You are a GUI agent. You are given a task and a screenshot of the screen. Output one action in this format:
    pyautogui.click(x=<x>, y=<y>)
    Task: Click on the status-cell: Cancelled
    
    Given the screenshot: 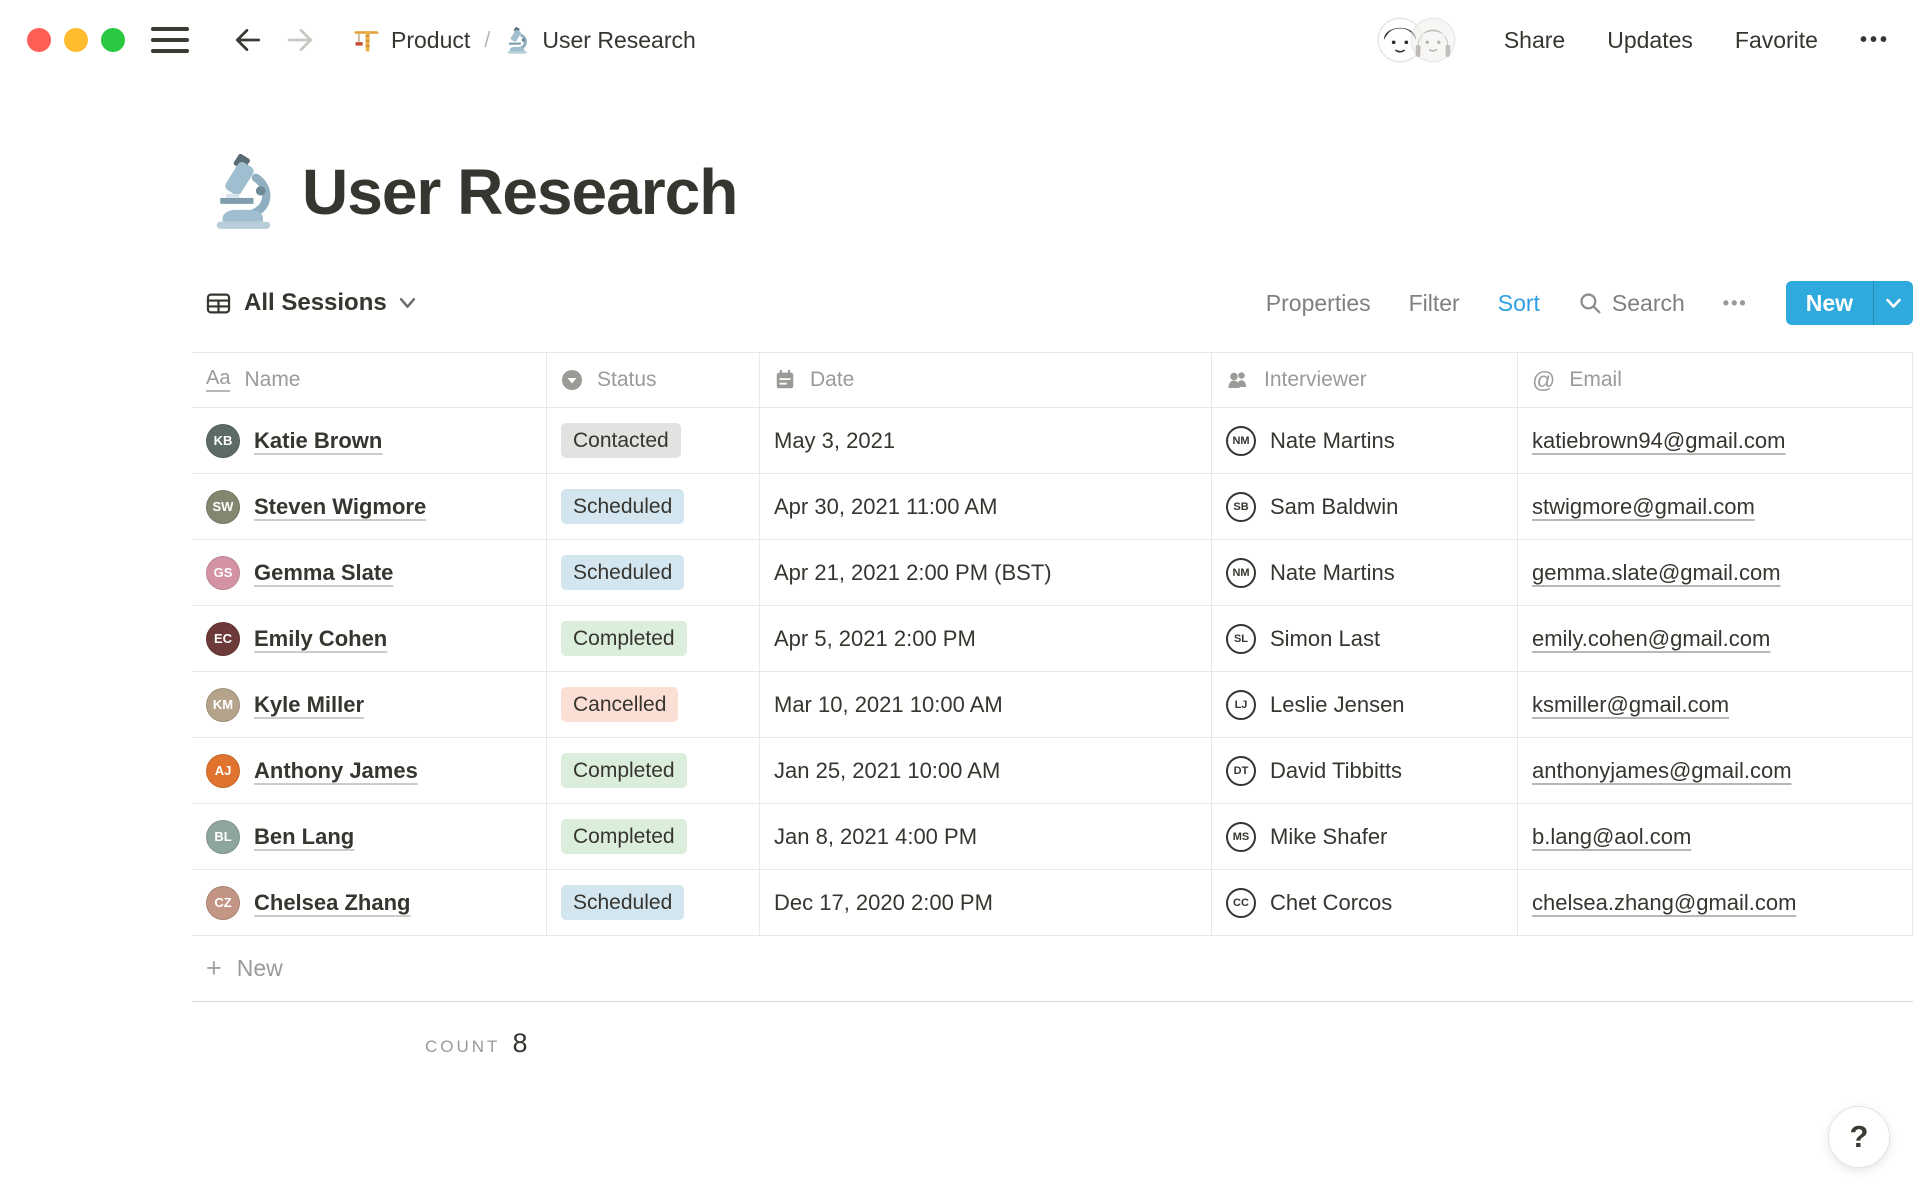 What is the action you would take?
    pyautogui.click(x=653, y=704)
    